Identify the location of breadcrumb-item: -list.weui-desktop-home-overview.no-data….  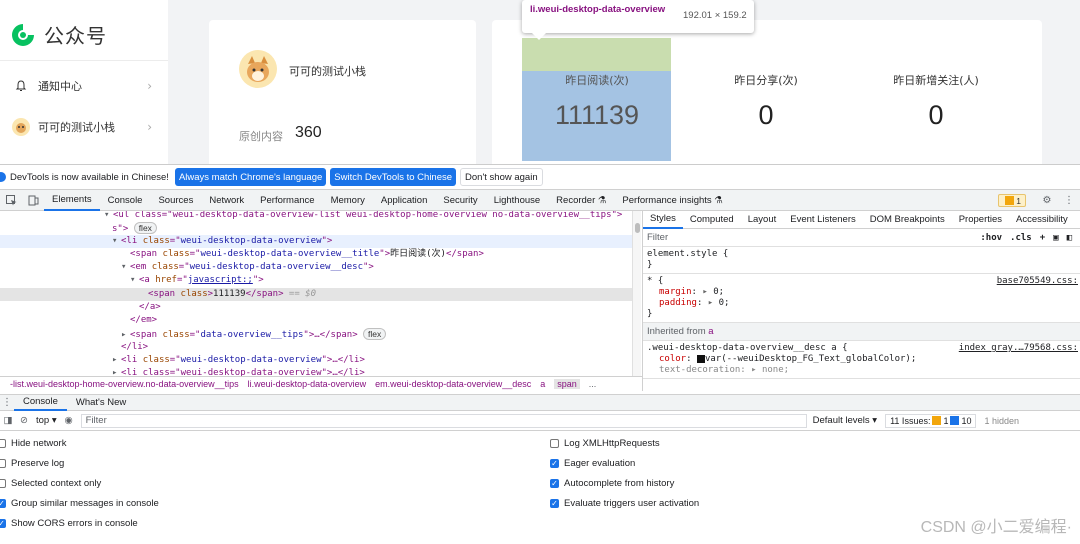
(124, 384).